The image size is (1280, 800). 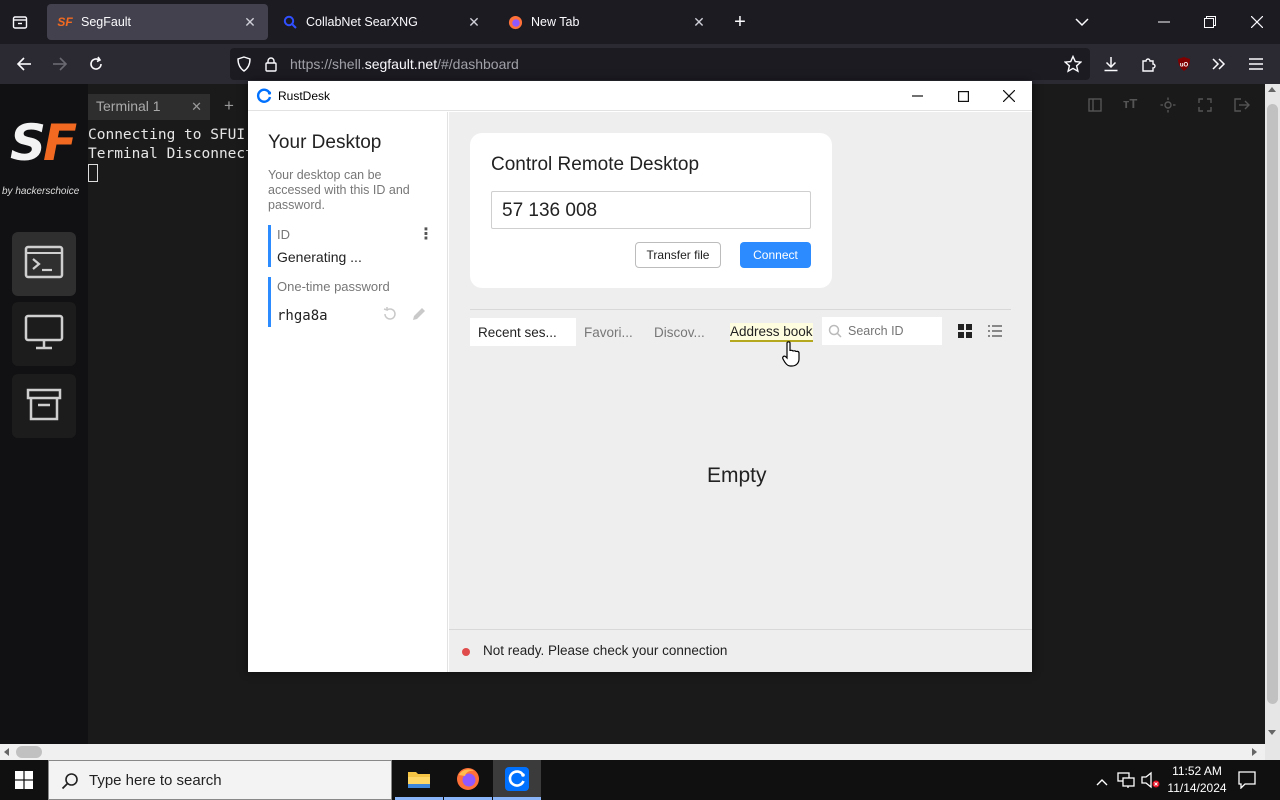 I want to click on scroll-down-arrow-icon, so click(x=1272, y=732).